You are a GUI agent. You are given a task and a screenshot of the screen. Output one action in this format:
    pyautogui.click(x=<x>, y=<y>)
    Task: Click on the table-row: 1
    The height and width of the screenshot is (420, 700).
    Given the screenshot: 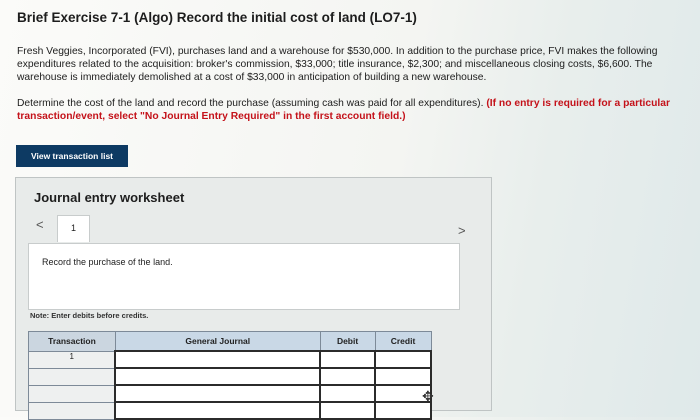 What is the action you would take?
    pyautogui.click(x=230, y=359)
    